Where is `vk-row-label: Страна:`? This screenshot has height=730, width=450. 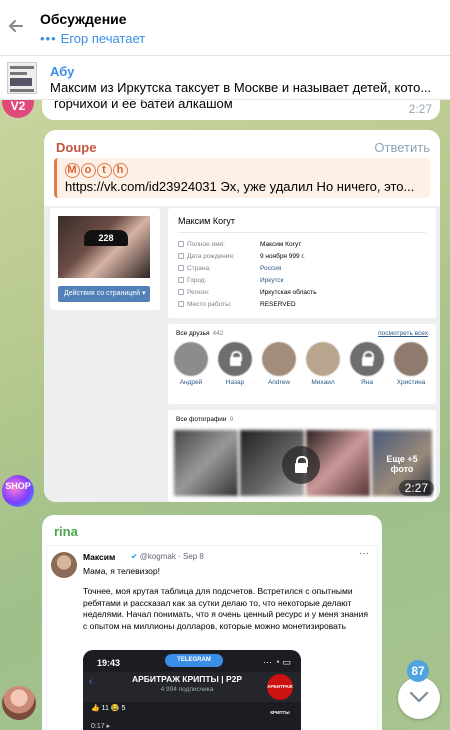
vk-row-label: Страна: is located at coordinates (194, 268).